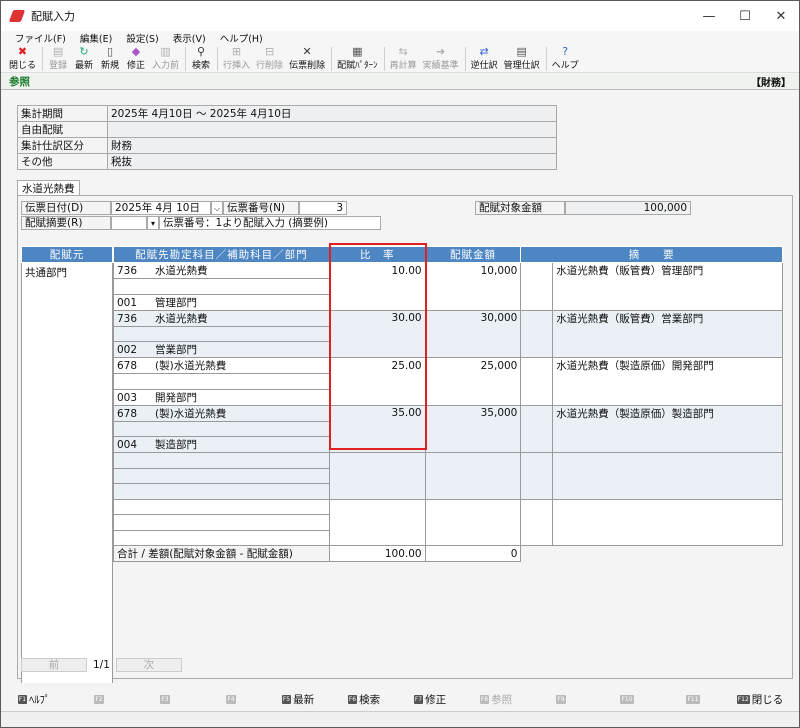 This screenshot has height=728, width=800. Describe the element at coordinates (48, 188) in the screenshot. I see `tab-utilities: 水道光熱費` at that location.